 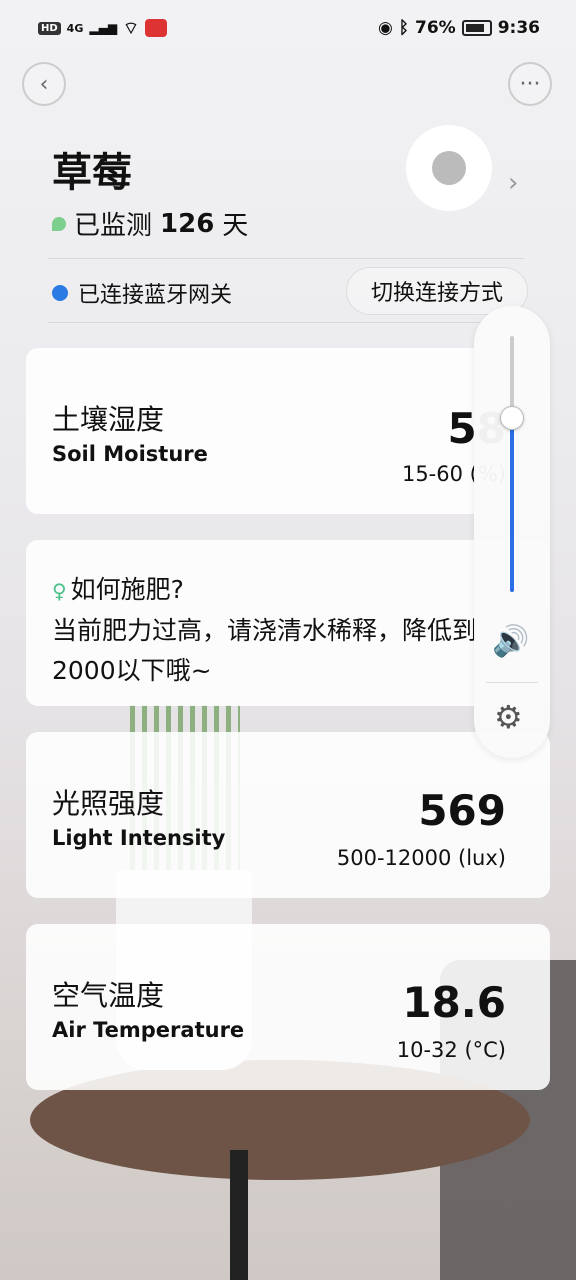 I want to click on air-value: 18.6, so click(x=454, y=1002).